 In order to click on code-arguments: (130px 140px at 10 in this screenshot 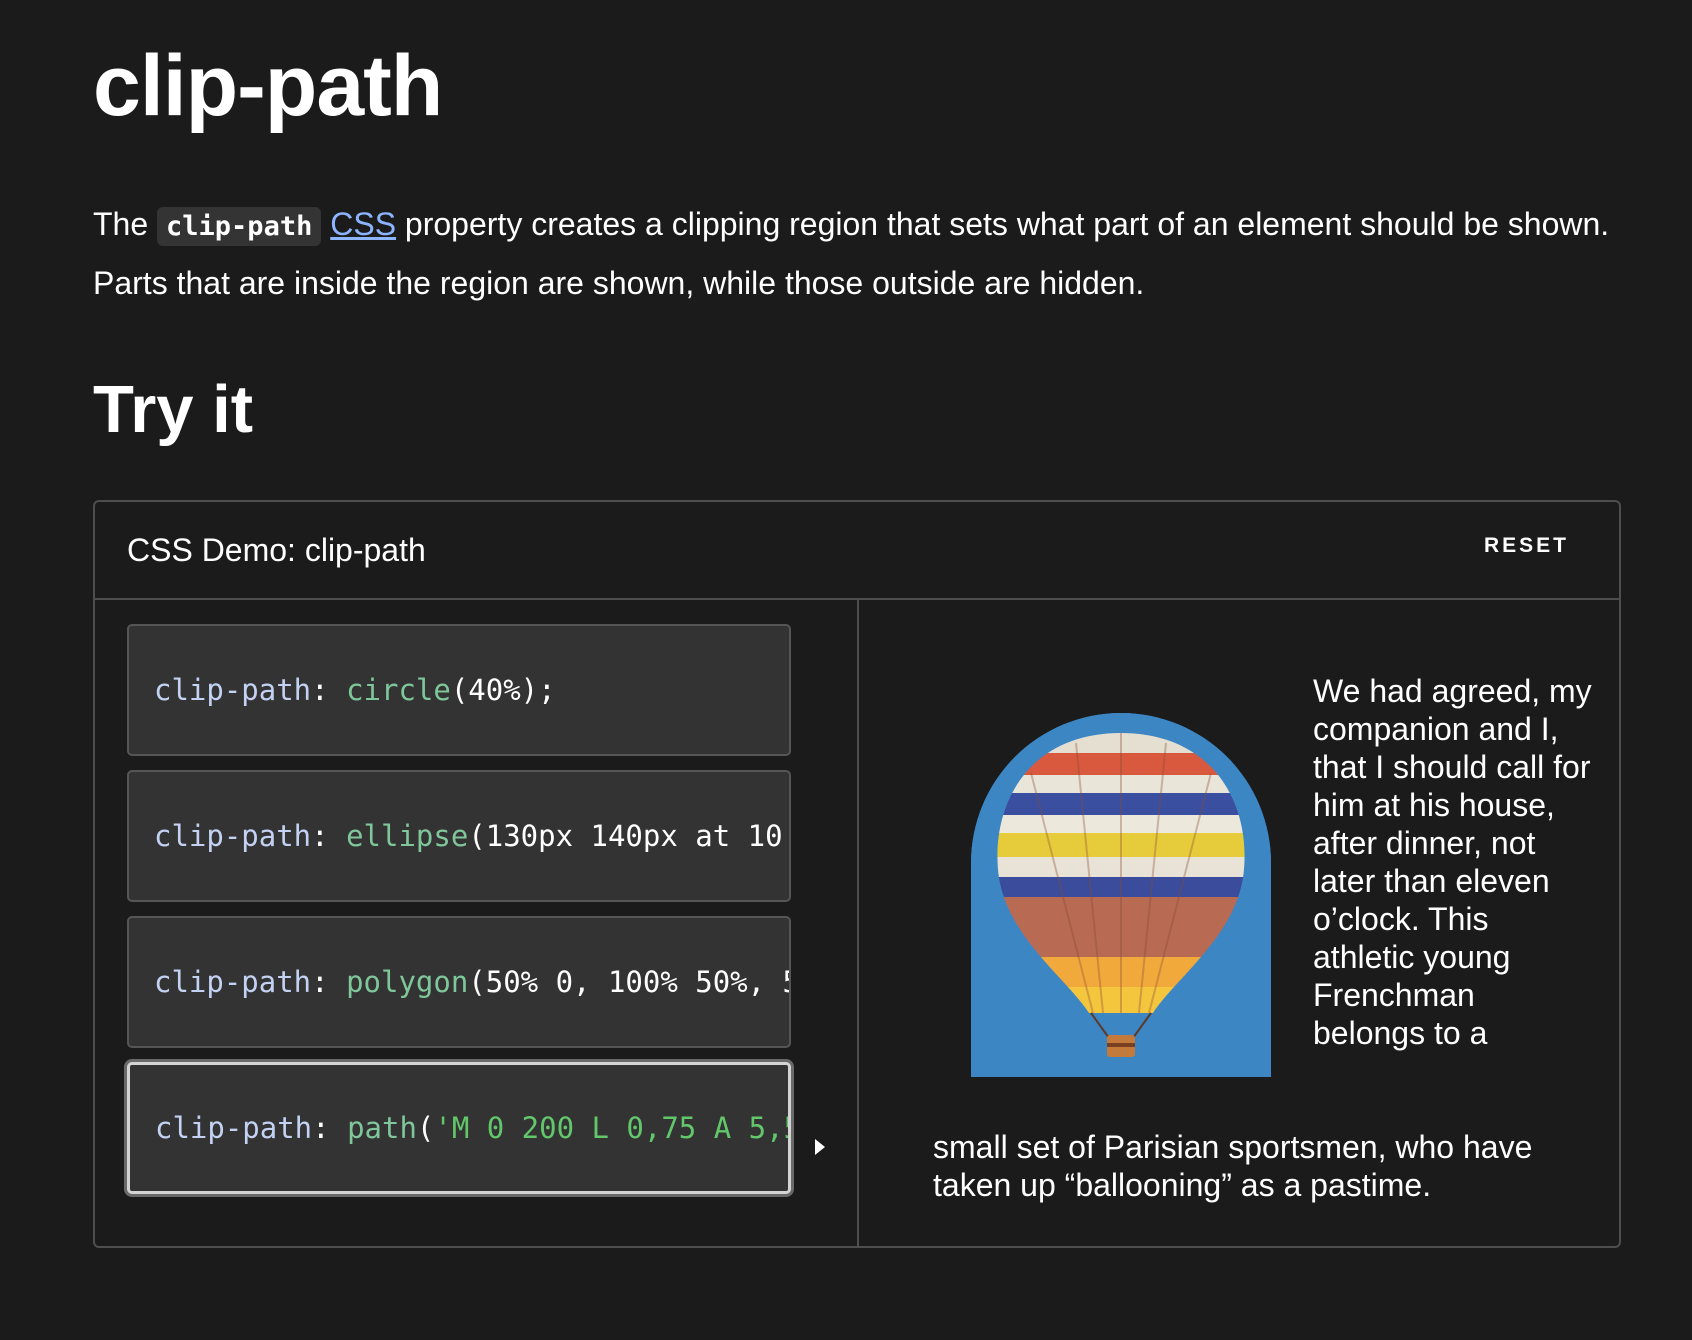, I will do `click(625, 836)`.